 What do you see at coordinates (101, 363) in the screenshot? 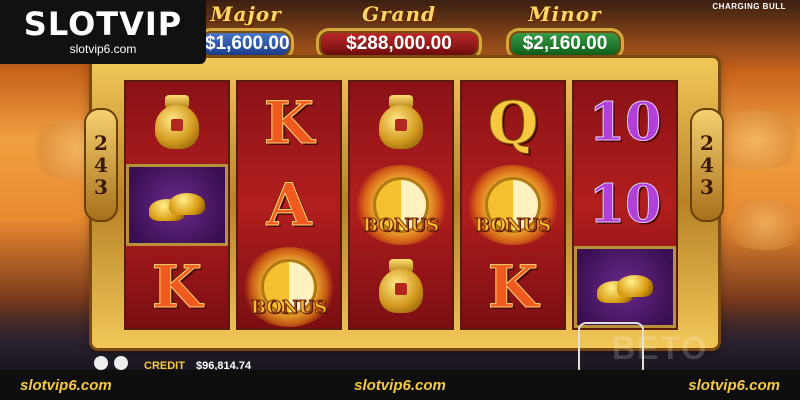
I see `info-button` at bounding box center [101, 363].